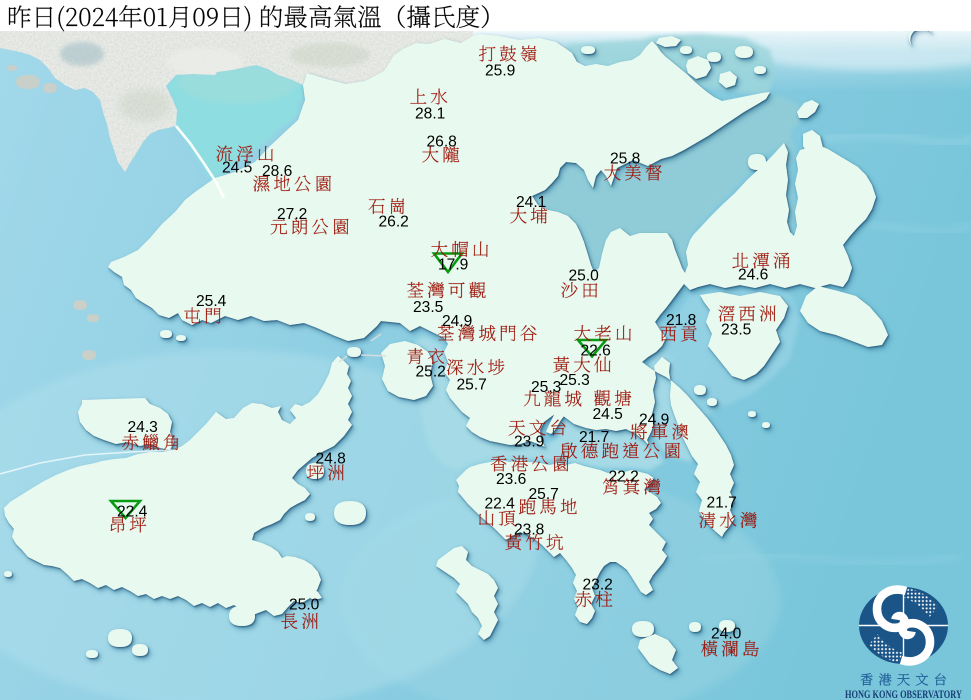  Describe the element at coordinates (598, 584) in the screenshot. I see `svg-text: 23.2` at that location.